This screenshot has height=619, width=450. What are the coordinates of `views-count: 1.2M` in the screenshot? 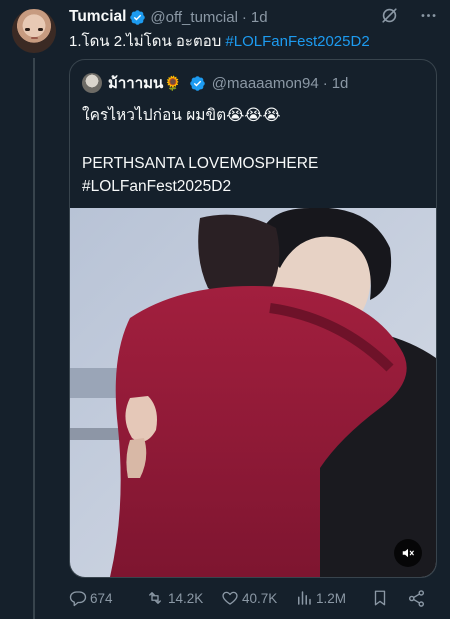 It's located at (331, 598).